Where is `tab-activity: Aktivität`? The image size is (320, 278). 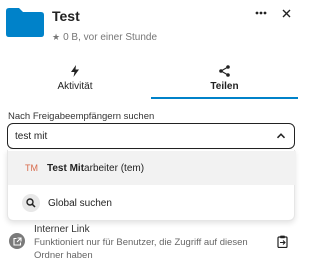 tab-activity: Aktivität is located at coordinates (75, 79).